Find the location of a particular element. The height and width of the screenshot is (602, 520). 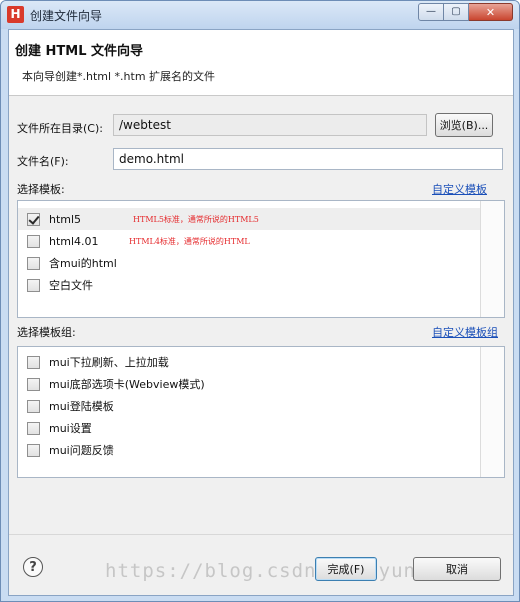

template-group-item-label: mui问题反馈 is located at coordinates (81, 450).